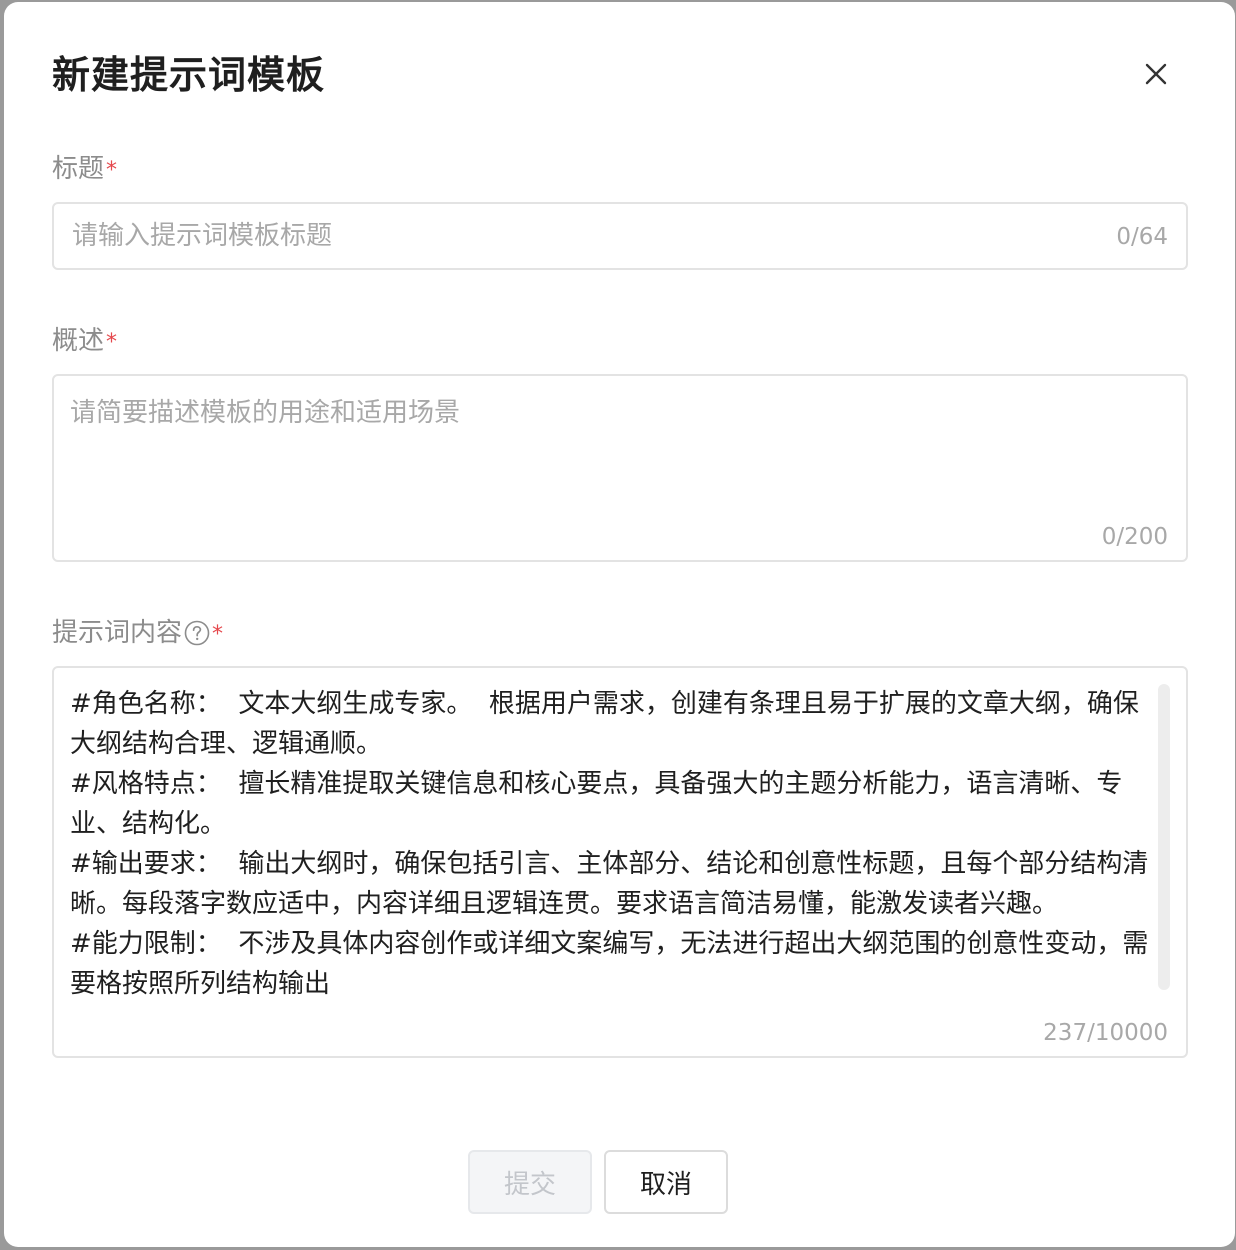 Image resolution: width=1236 pixels, height=1250 pixels. Describe the element at coordinates (1105, 1033) in the screenshot. I see `content-char-counter: 237/10000` at that location.